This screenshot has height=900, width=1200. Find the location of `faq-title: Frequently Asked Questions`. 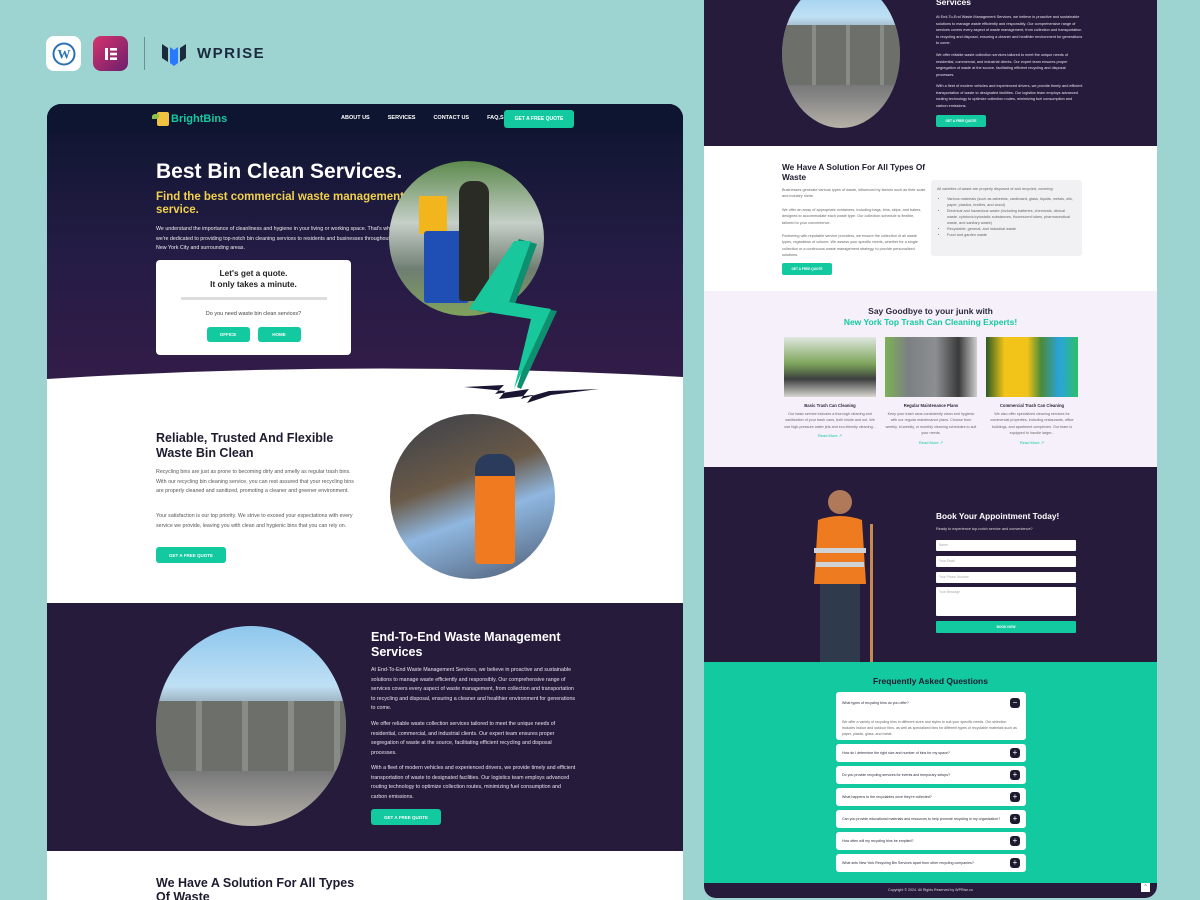

faq-title: Frequently Asked Questions is located at coordinates (930, 681).